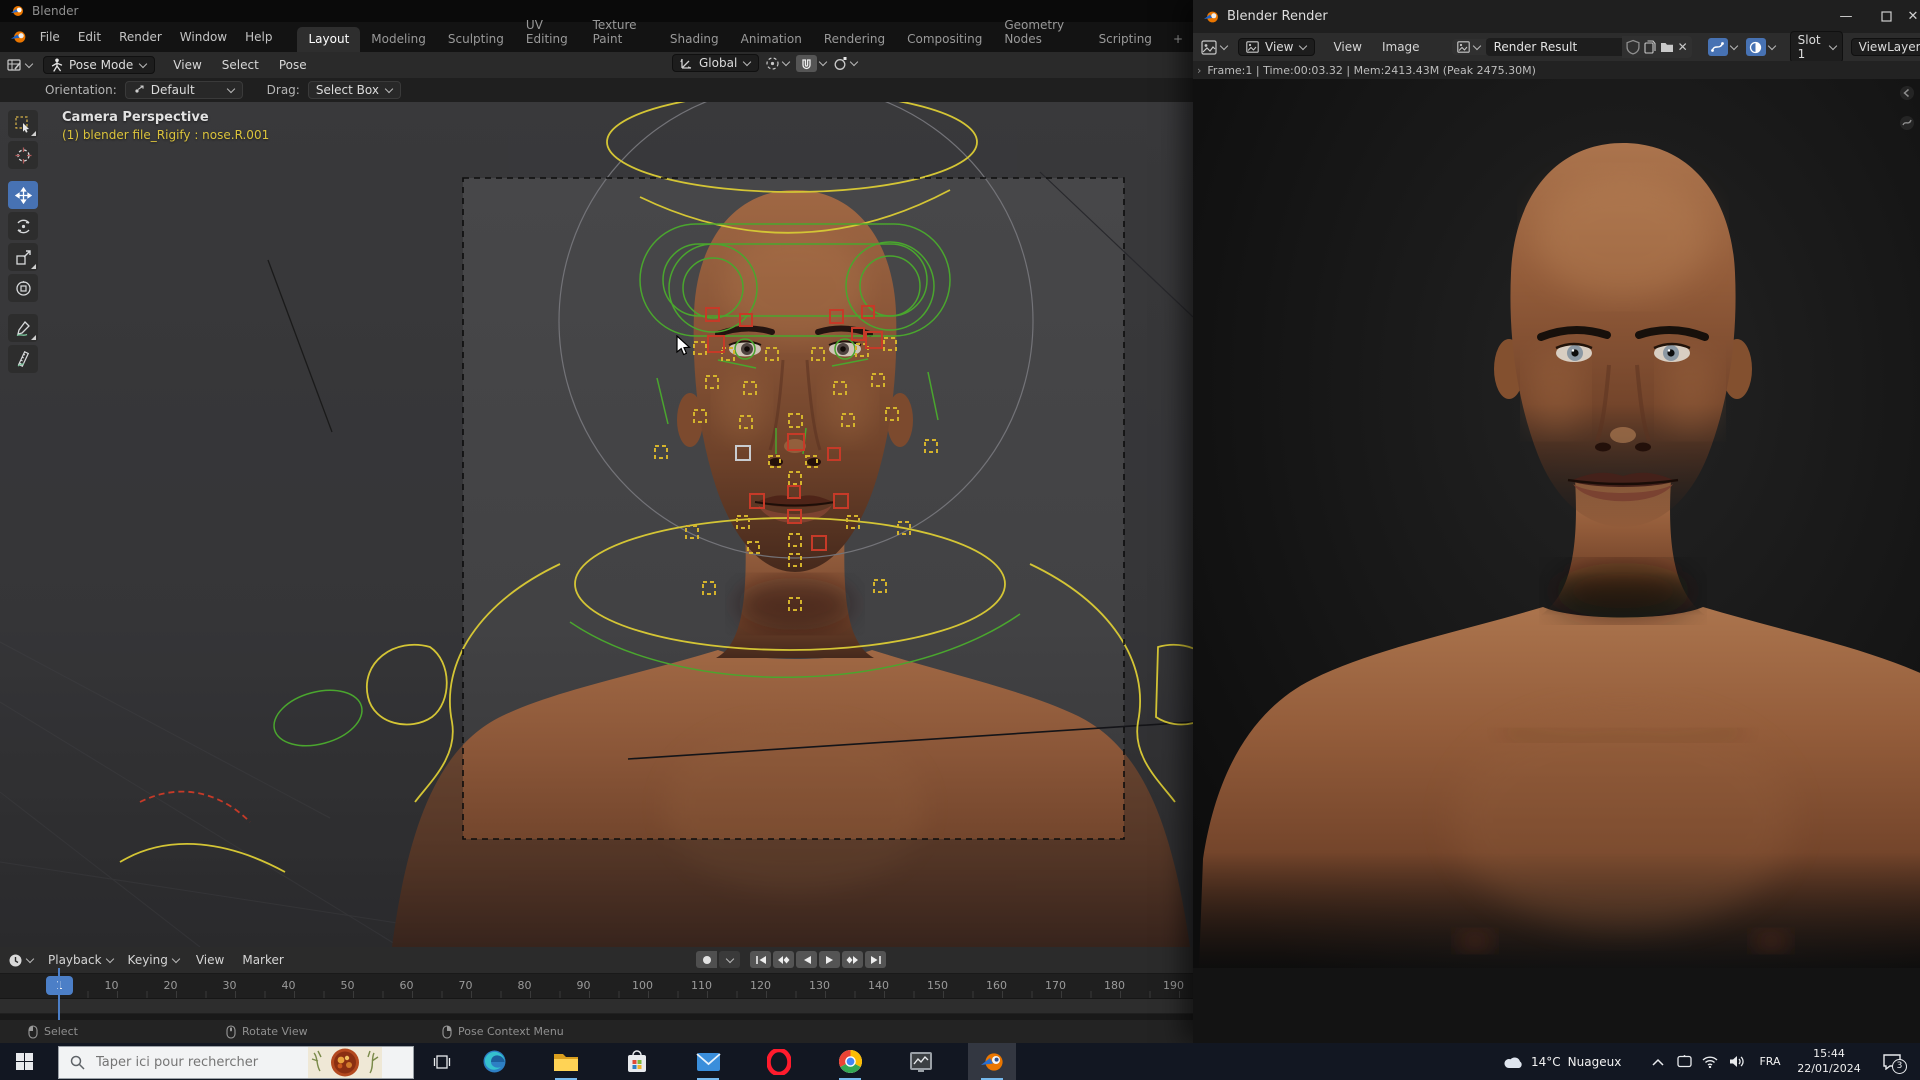 This screenshot has width=1920, height=1080. What do you see at coordinates (99, 65) in the screenshot?
I see `mode-dropdown: Pose Mode` at bounding box center [99, 65].